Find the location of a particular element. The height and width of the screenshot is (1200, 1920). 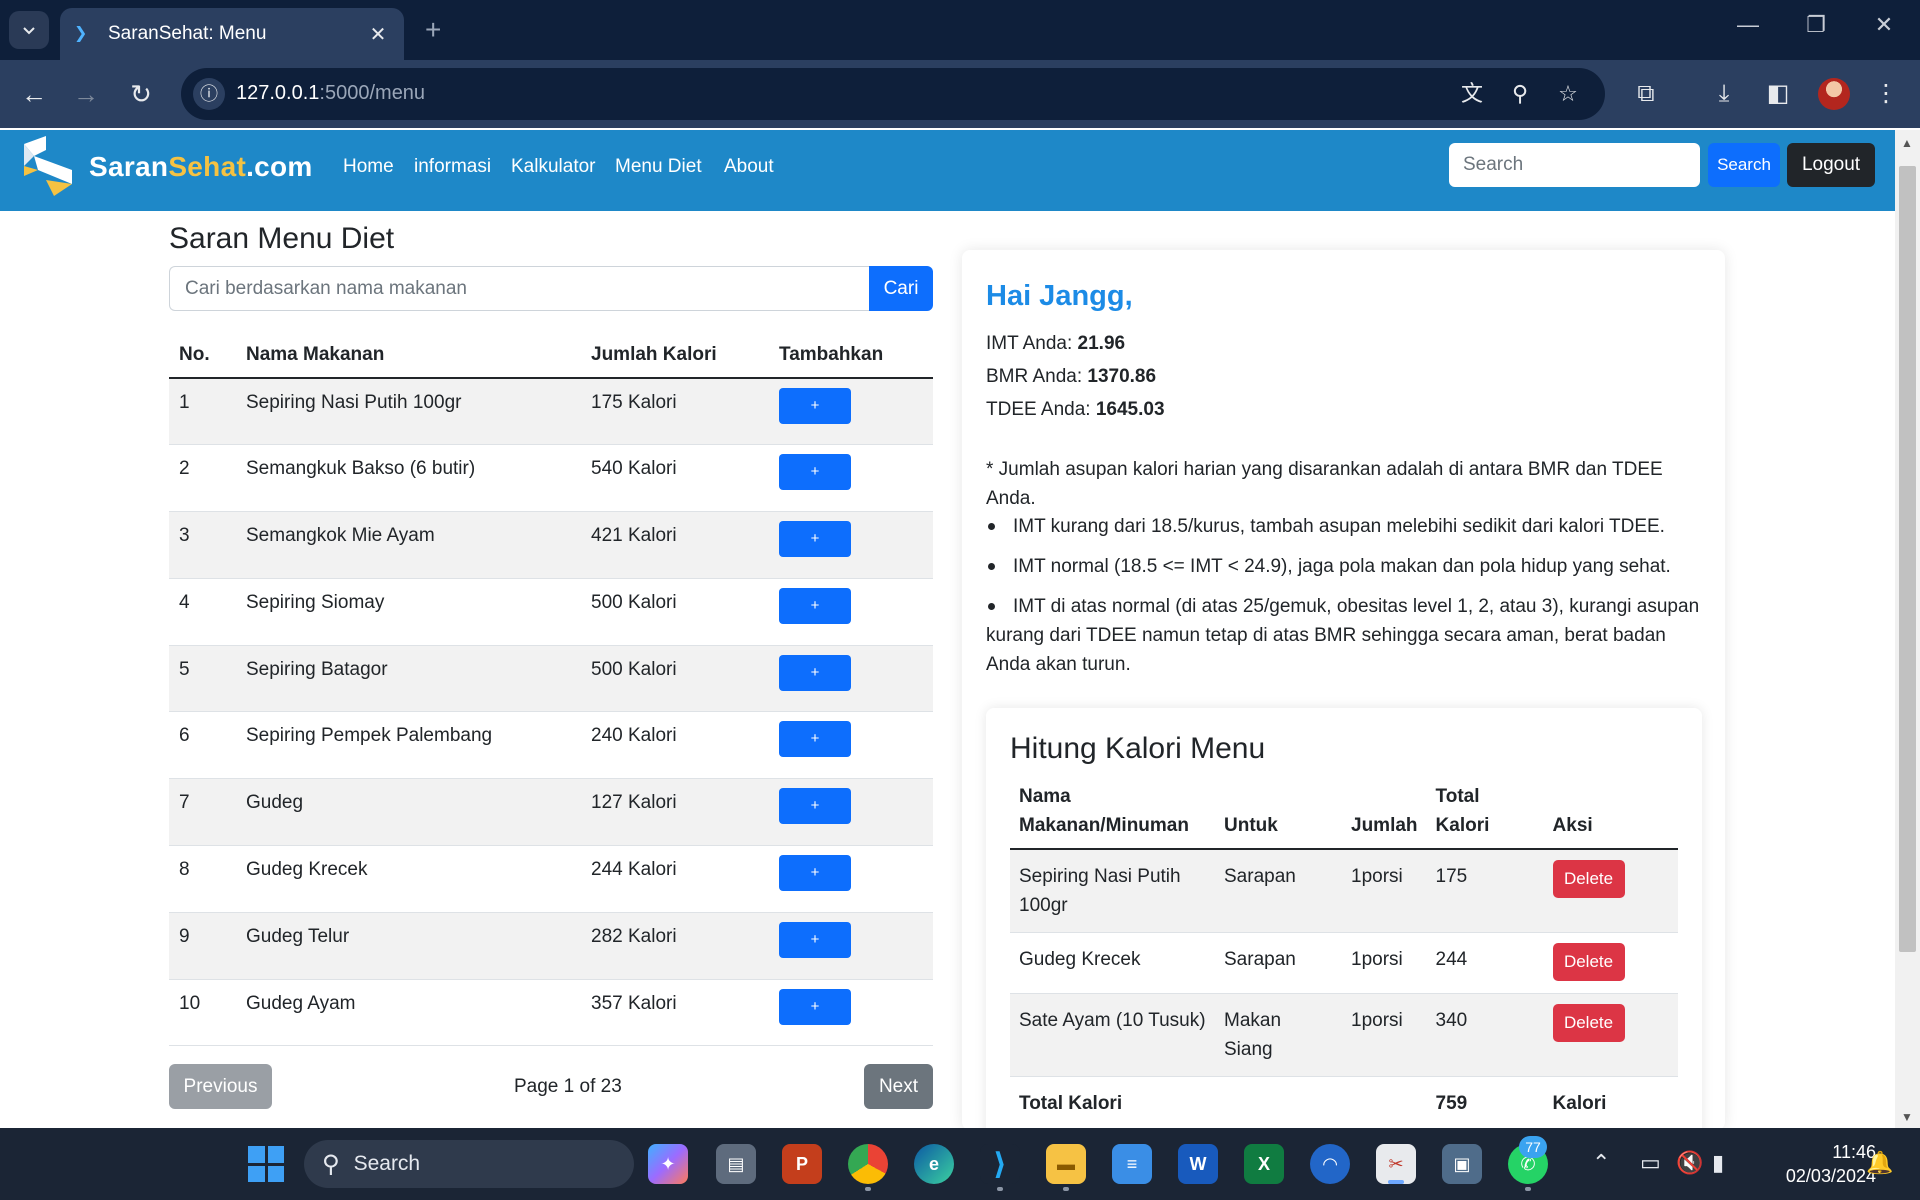

row-number: 3 is located at coordinates (202, 545).